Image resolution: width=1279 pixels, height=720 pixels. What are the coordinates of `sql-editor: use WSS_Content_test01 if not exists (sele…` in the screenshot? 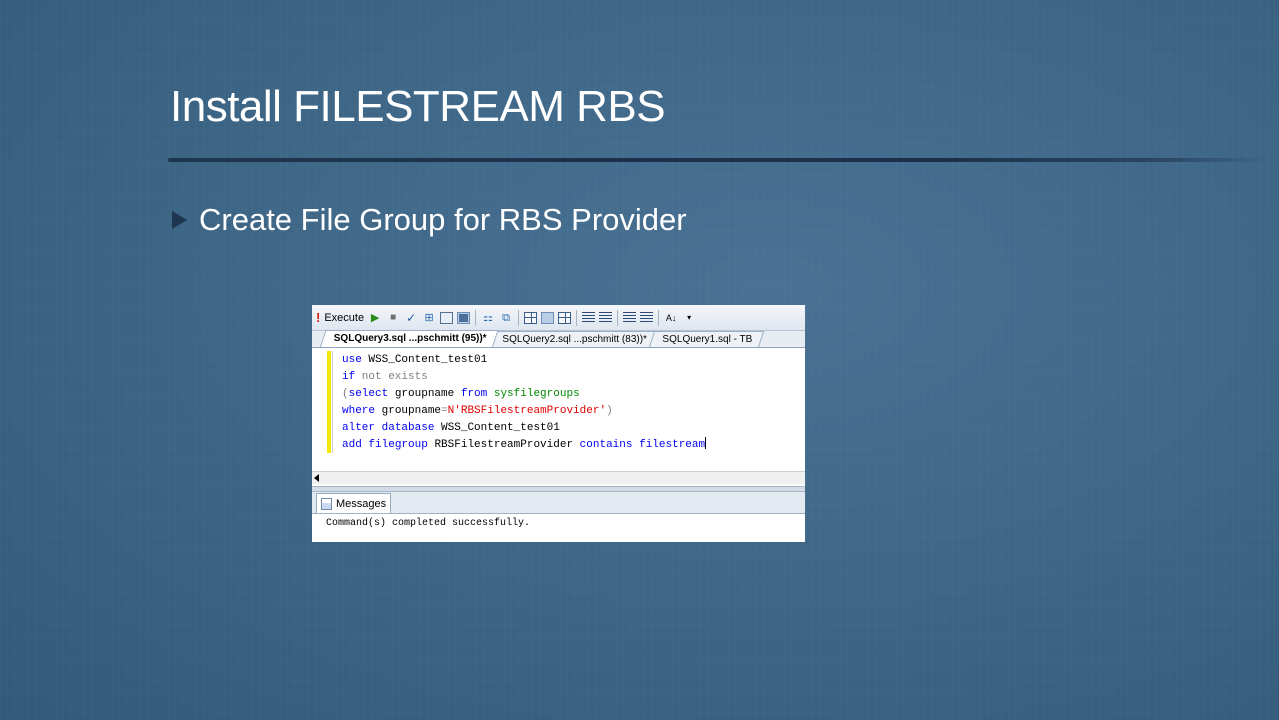 It's located at (558, 417).